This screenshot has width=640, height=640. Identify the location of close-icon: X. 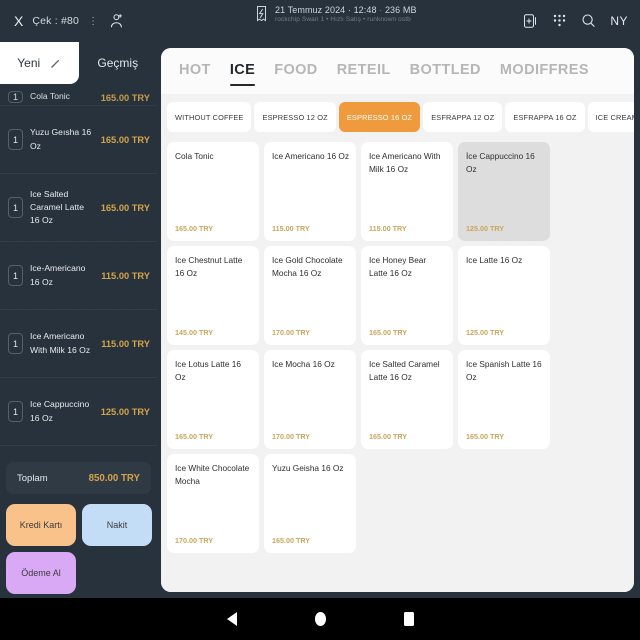
(18, 21).